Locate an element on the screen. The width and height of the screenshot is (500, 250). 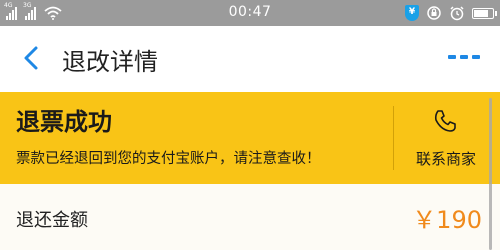
contact-merchant-button: 联系商家 is located at coordinates (444, 139).